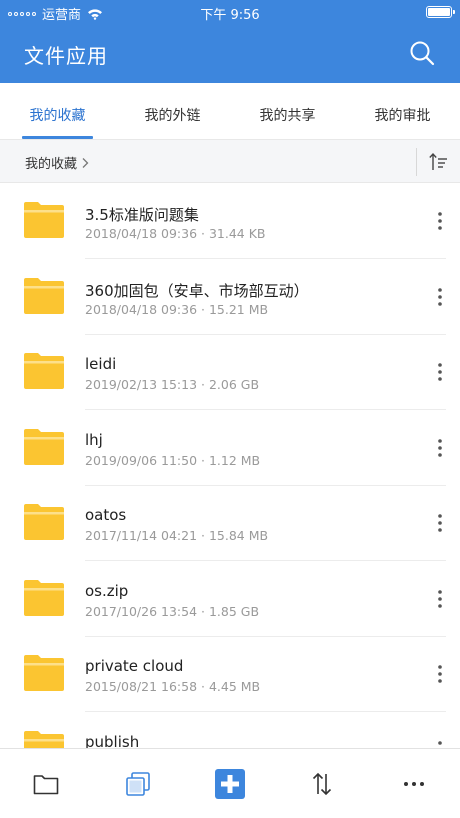 This screenshot has width=460, height=818. What do you see at coordinates (230, 161) in the screenshot?
I see `breadcrumb-bar: 我的收藏` at bounding box center [230, 161].